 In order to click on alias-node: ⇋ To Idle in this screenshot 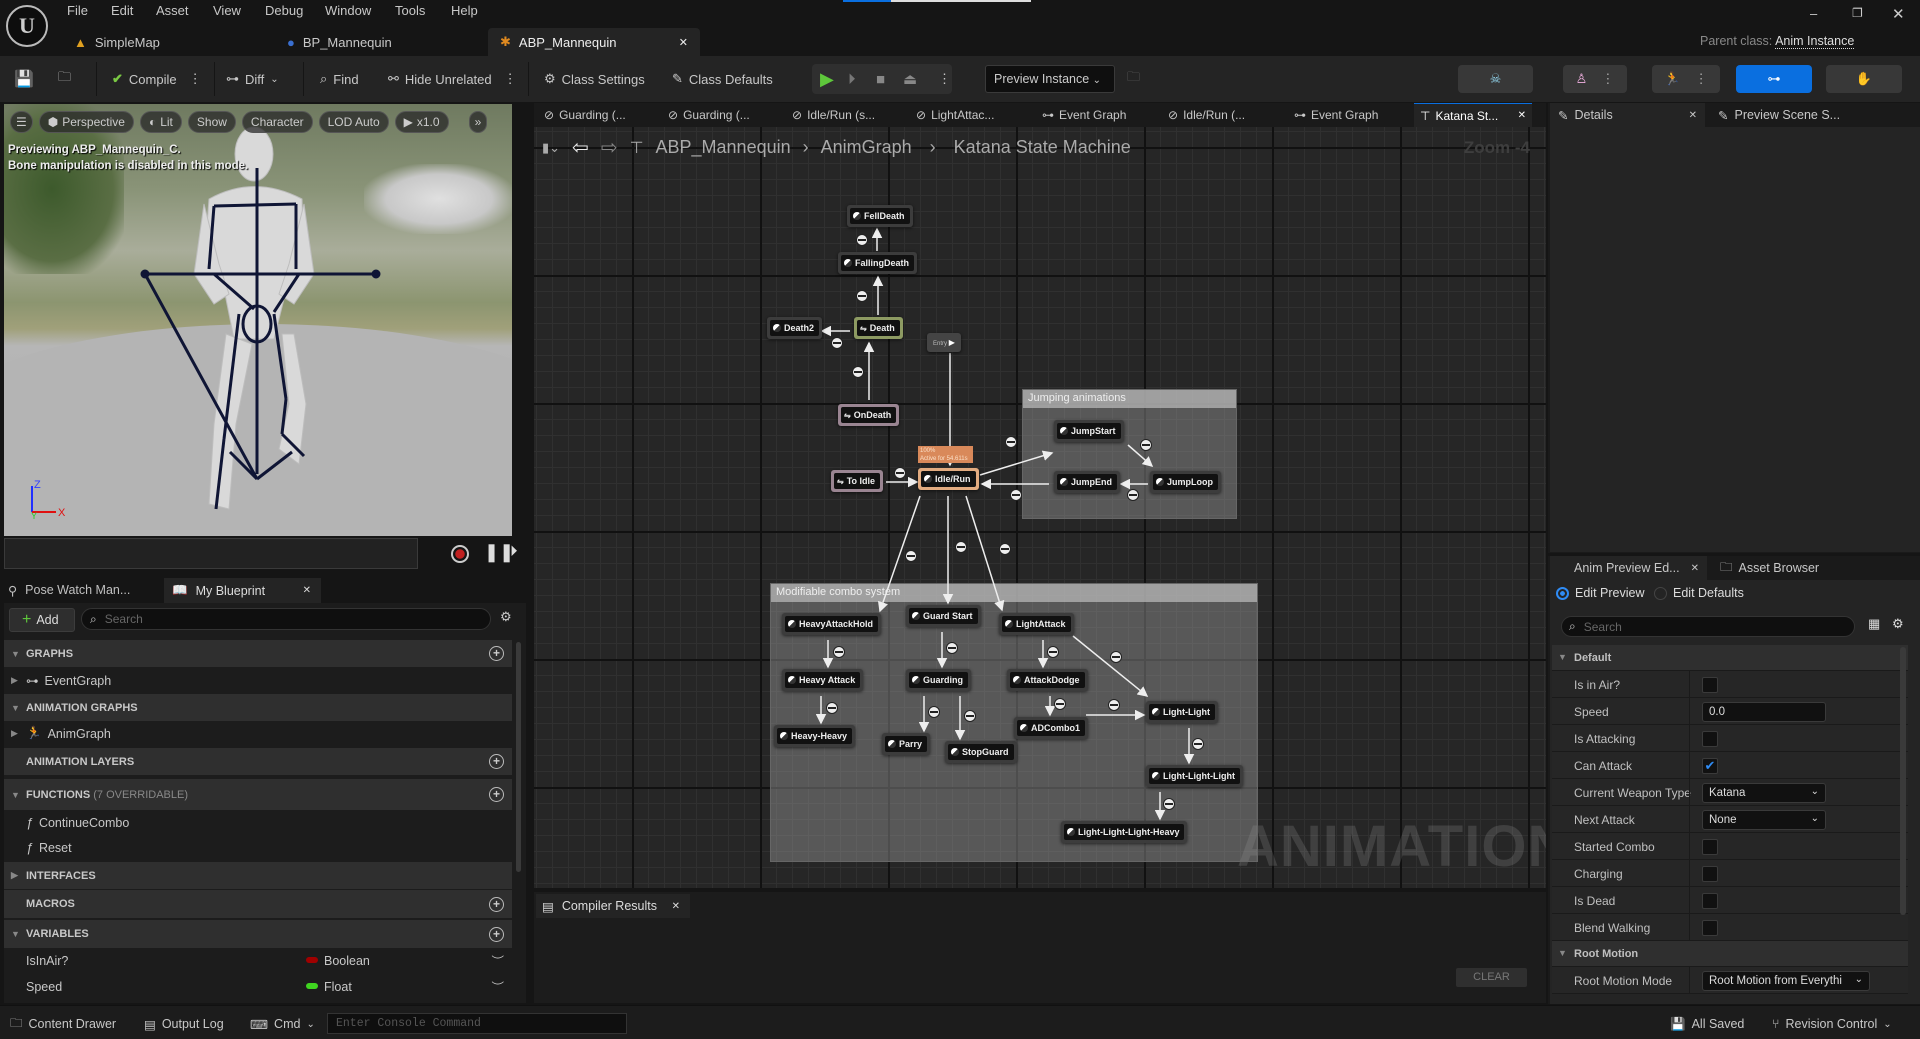, I will do `click(857, 481)`.